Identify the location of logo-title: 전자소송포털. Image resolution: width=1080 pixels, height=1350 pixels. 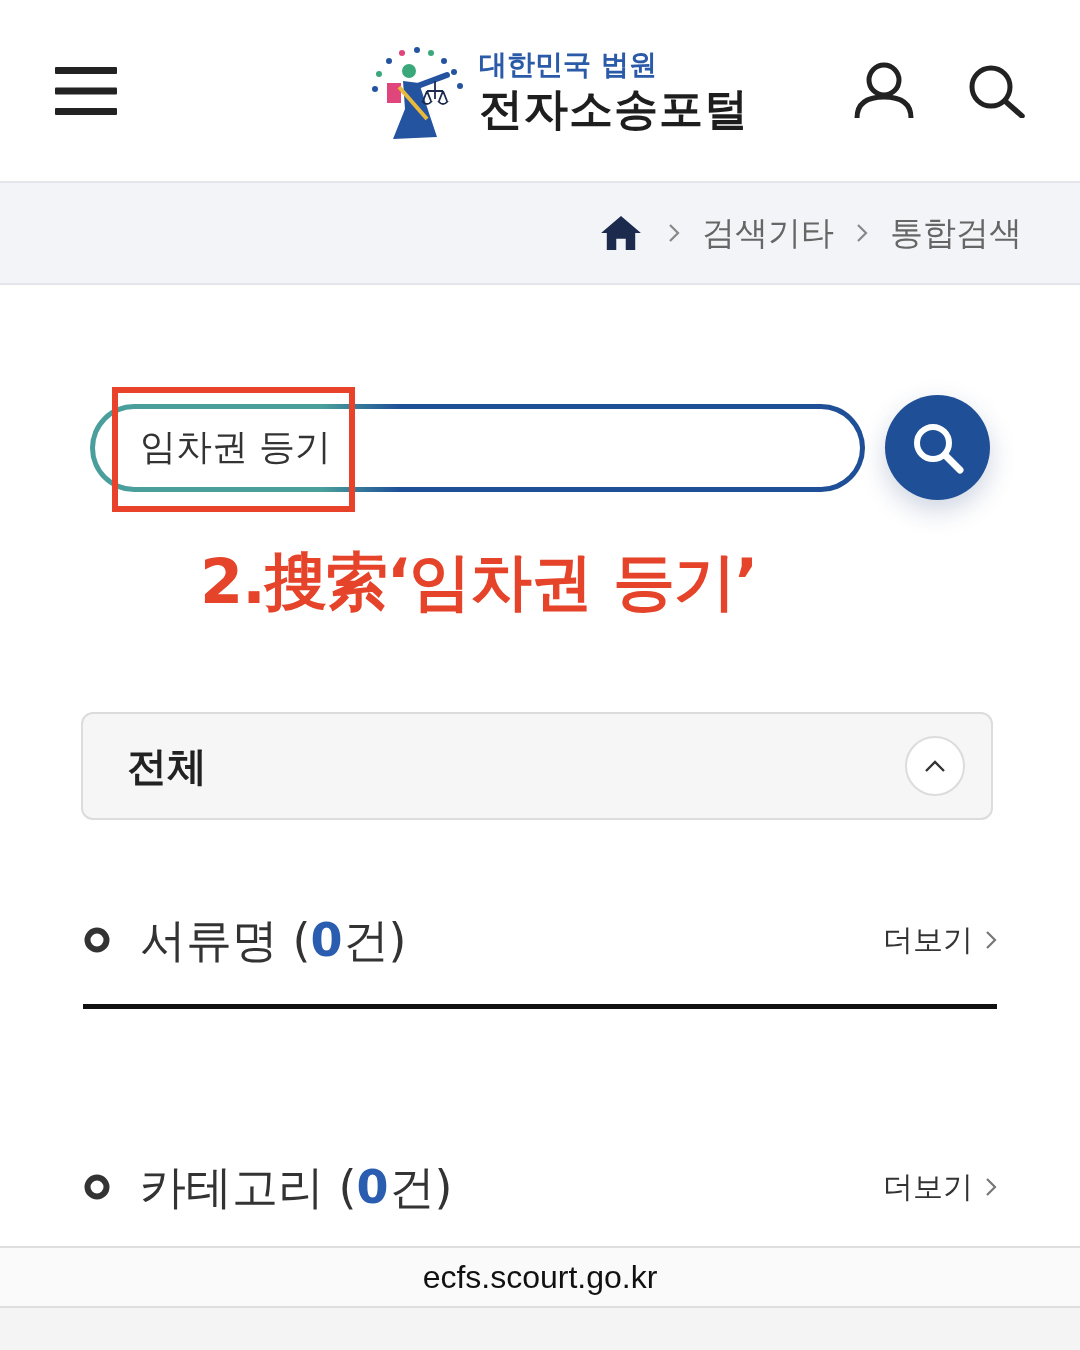
(614, 108).